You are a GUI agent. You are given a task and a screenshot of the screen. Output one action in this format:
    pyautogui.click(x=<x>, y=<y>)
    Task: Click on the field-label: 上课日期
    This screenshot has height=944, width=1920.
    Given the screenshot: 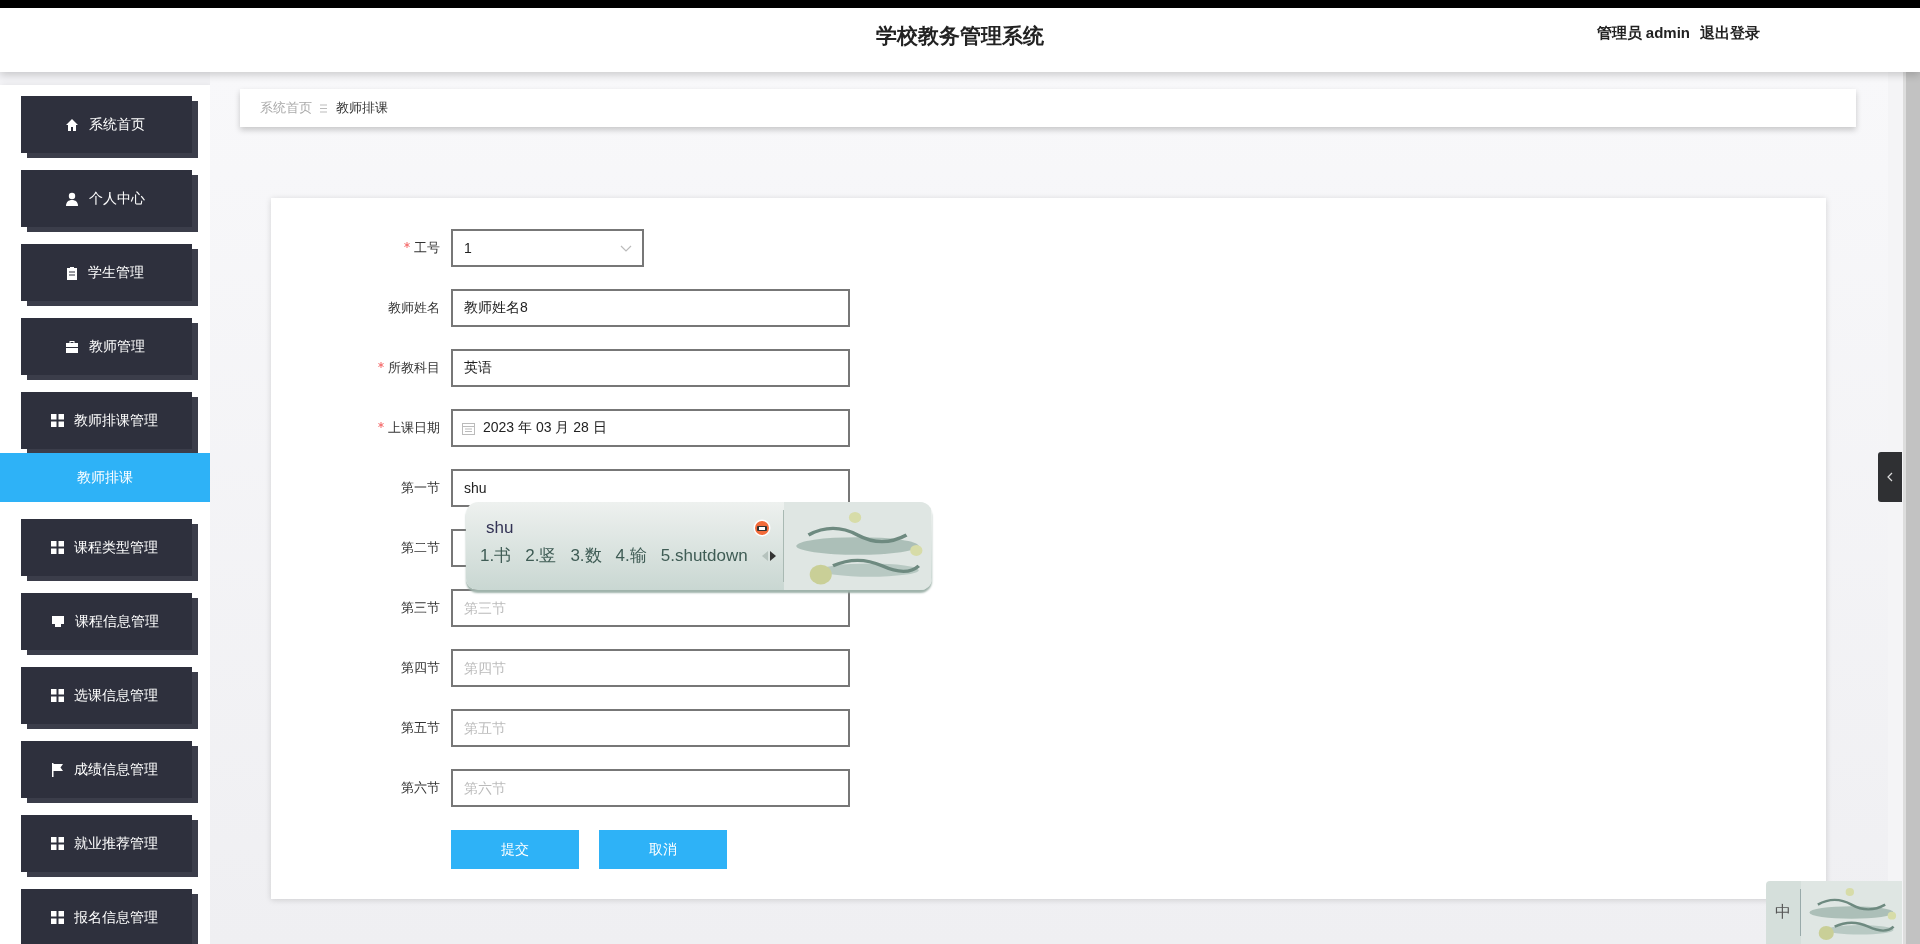 What is the action you would take?
    pyautogui.click(x=414, y=428)
    